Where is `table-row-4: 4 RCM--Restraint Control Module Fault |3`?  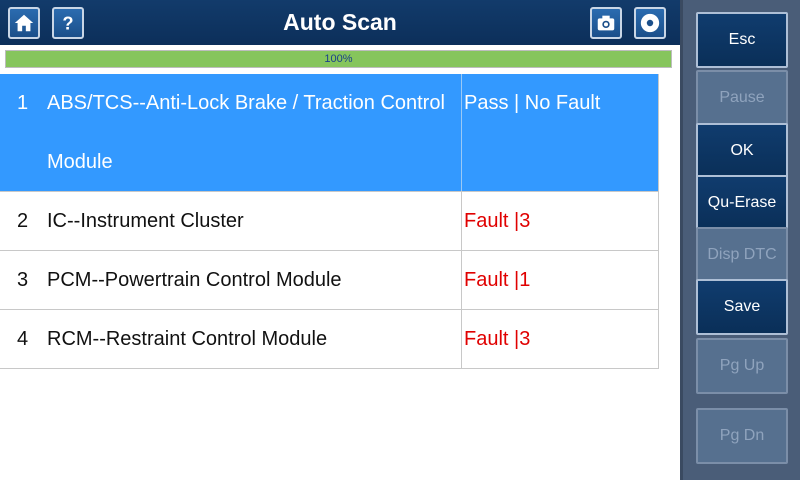
table-row-4: 4 RCM--Restraint Control Module Fault |3 is located at coordinates (329, 339).